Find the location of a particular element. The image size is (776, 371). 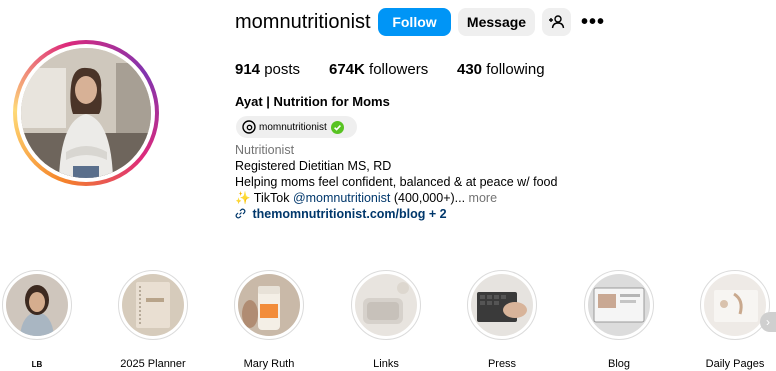

posts-stat: 914 posts is located at coordinates (267, 70).